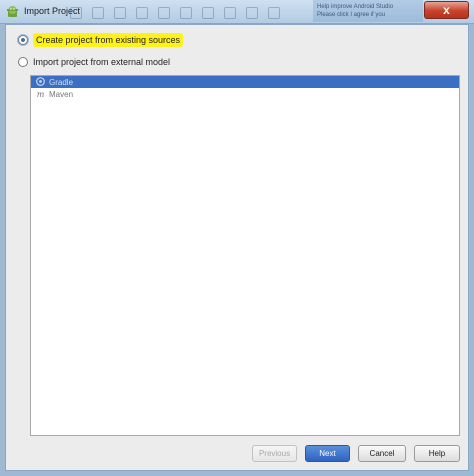  I want to click on list-item-label: Maven, so click(61, 94).